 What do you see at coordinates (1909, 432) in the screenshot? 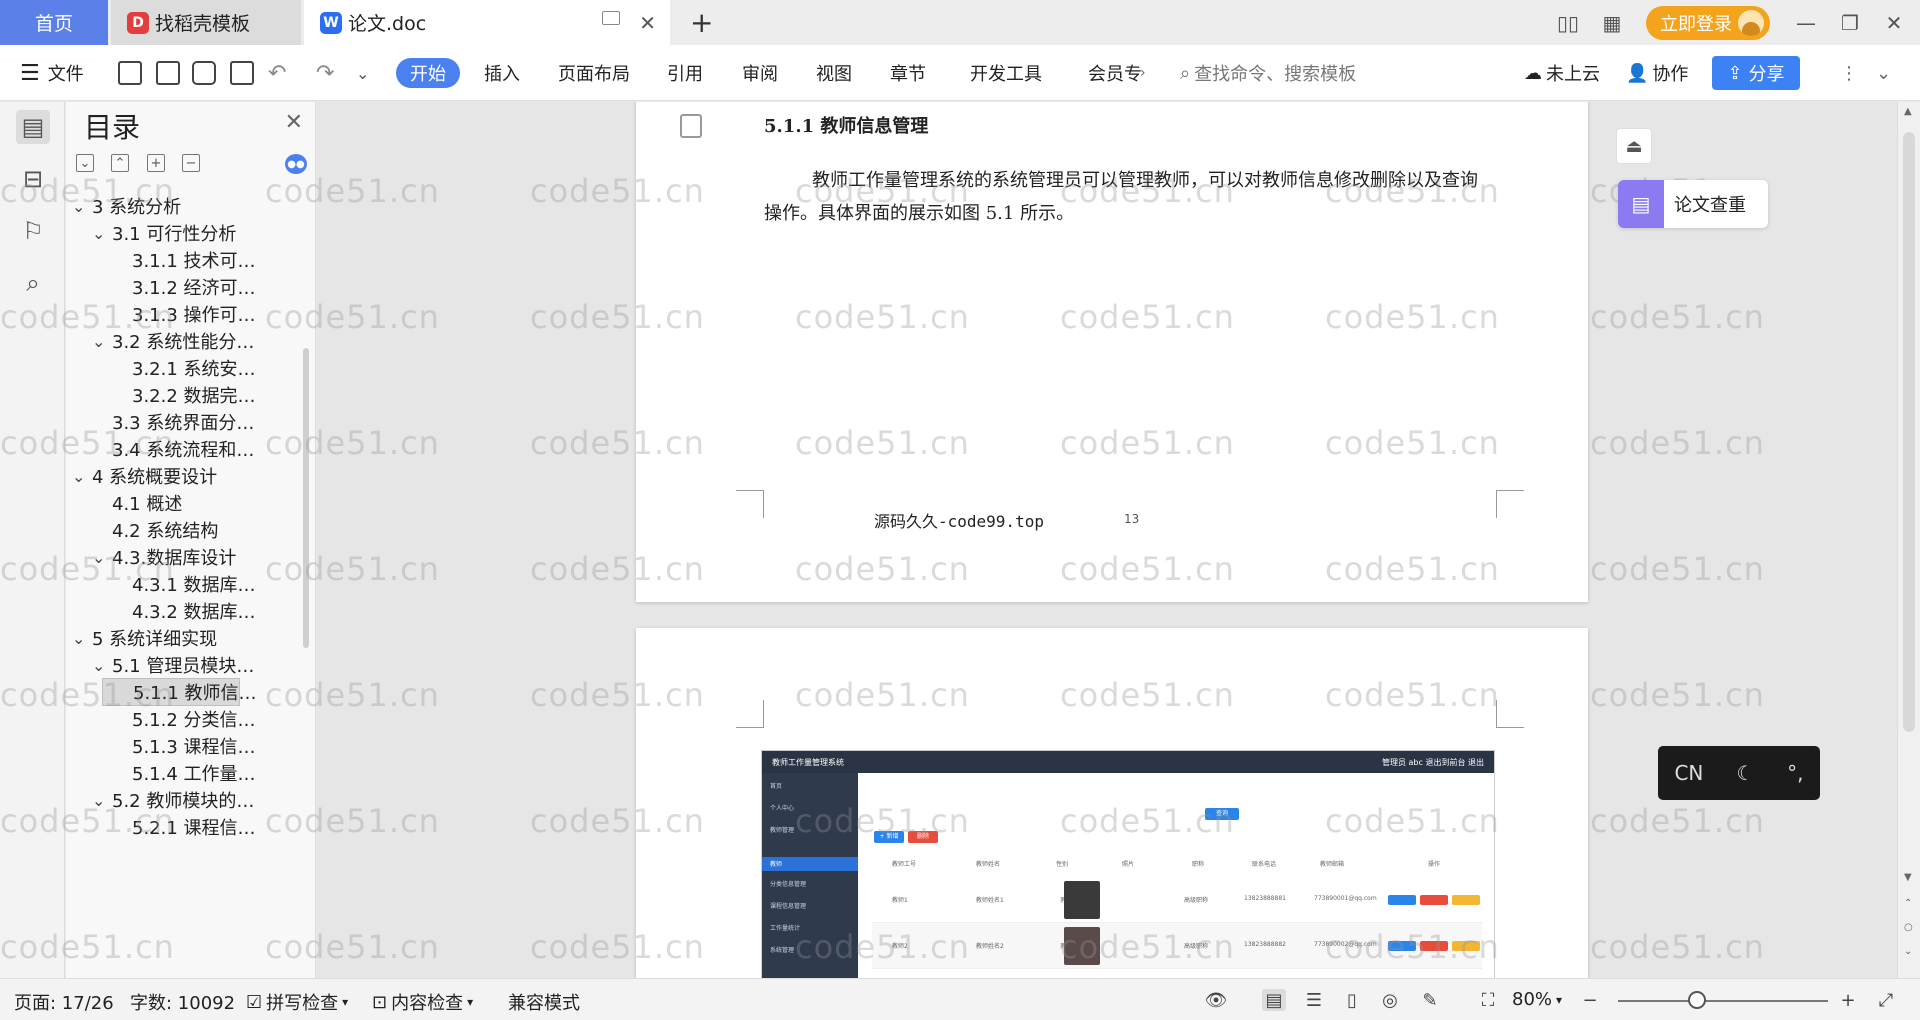
I see `scrollbar-thumb` at bounding box center [1909, 432].